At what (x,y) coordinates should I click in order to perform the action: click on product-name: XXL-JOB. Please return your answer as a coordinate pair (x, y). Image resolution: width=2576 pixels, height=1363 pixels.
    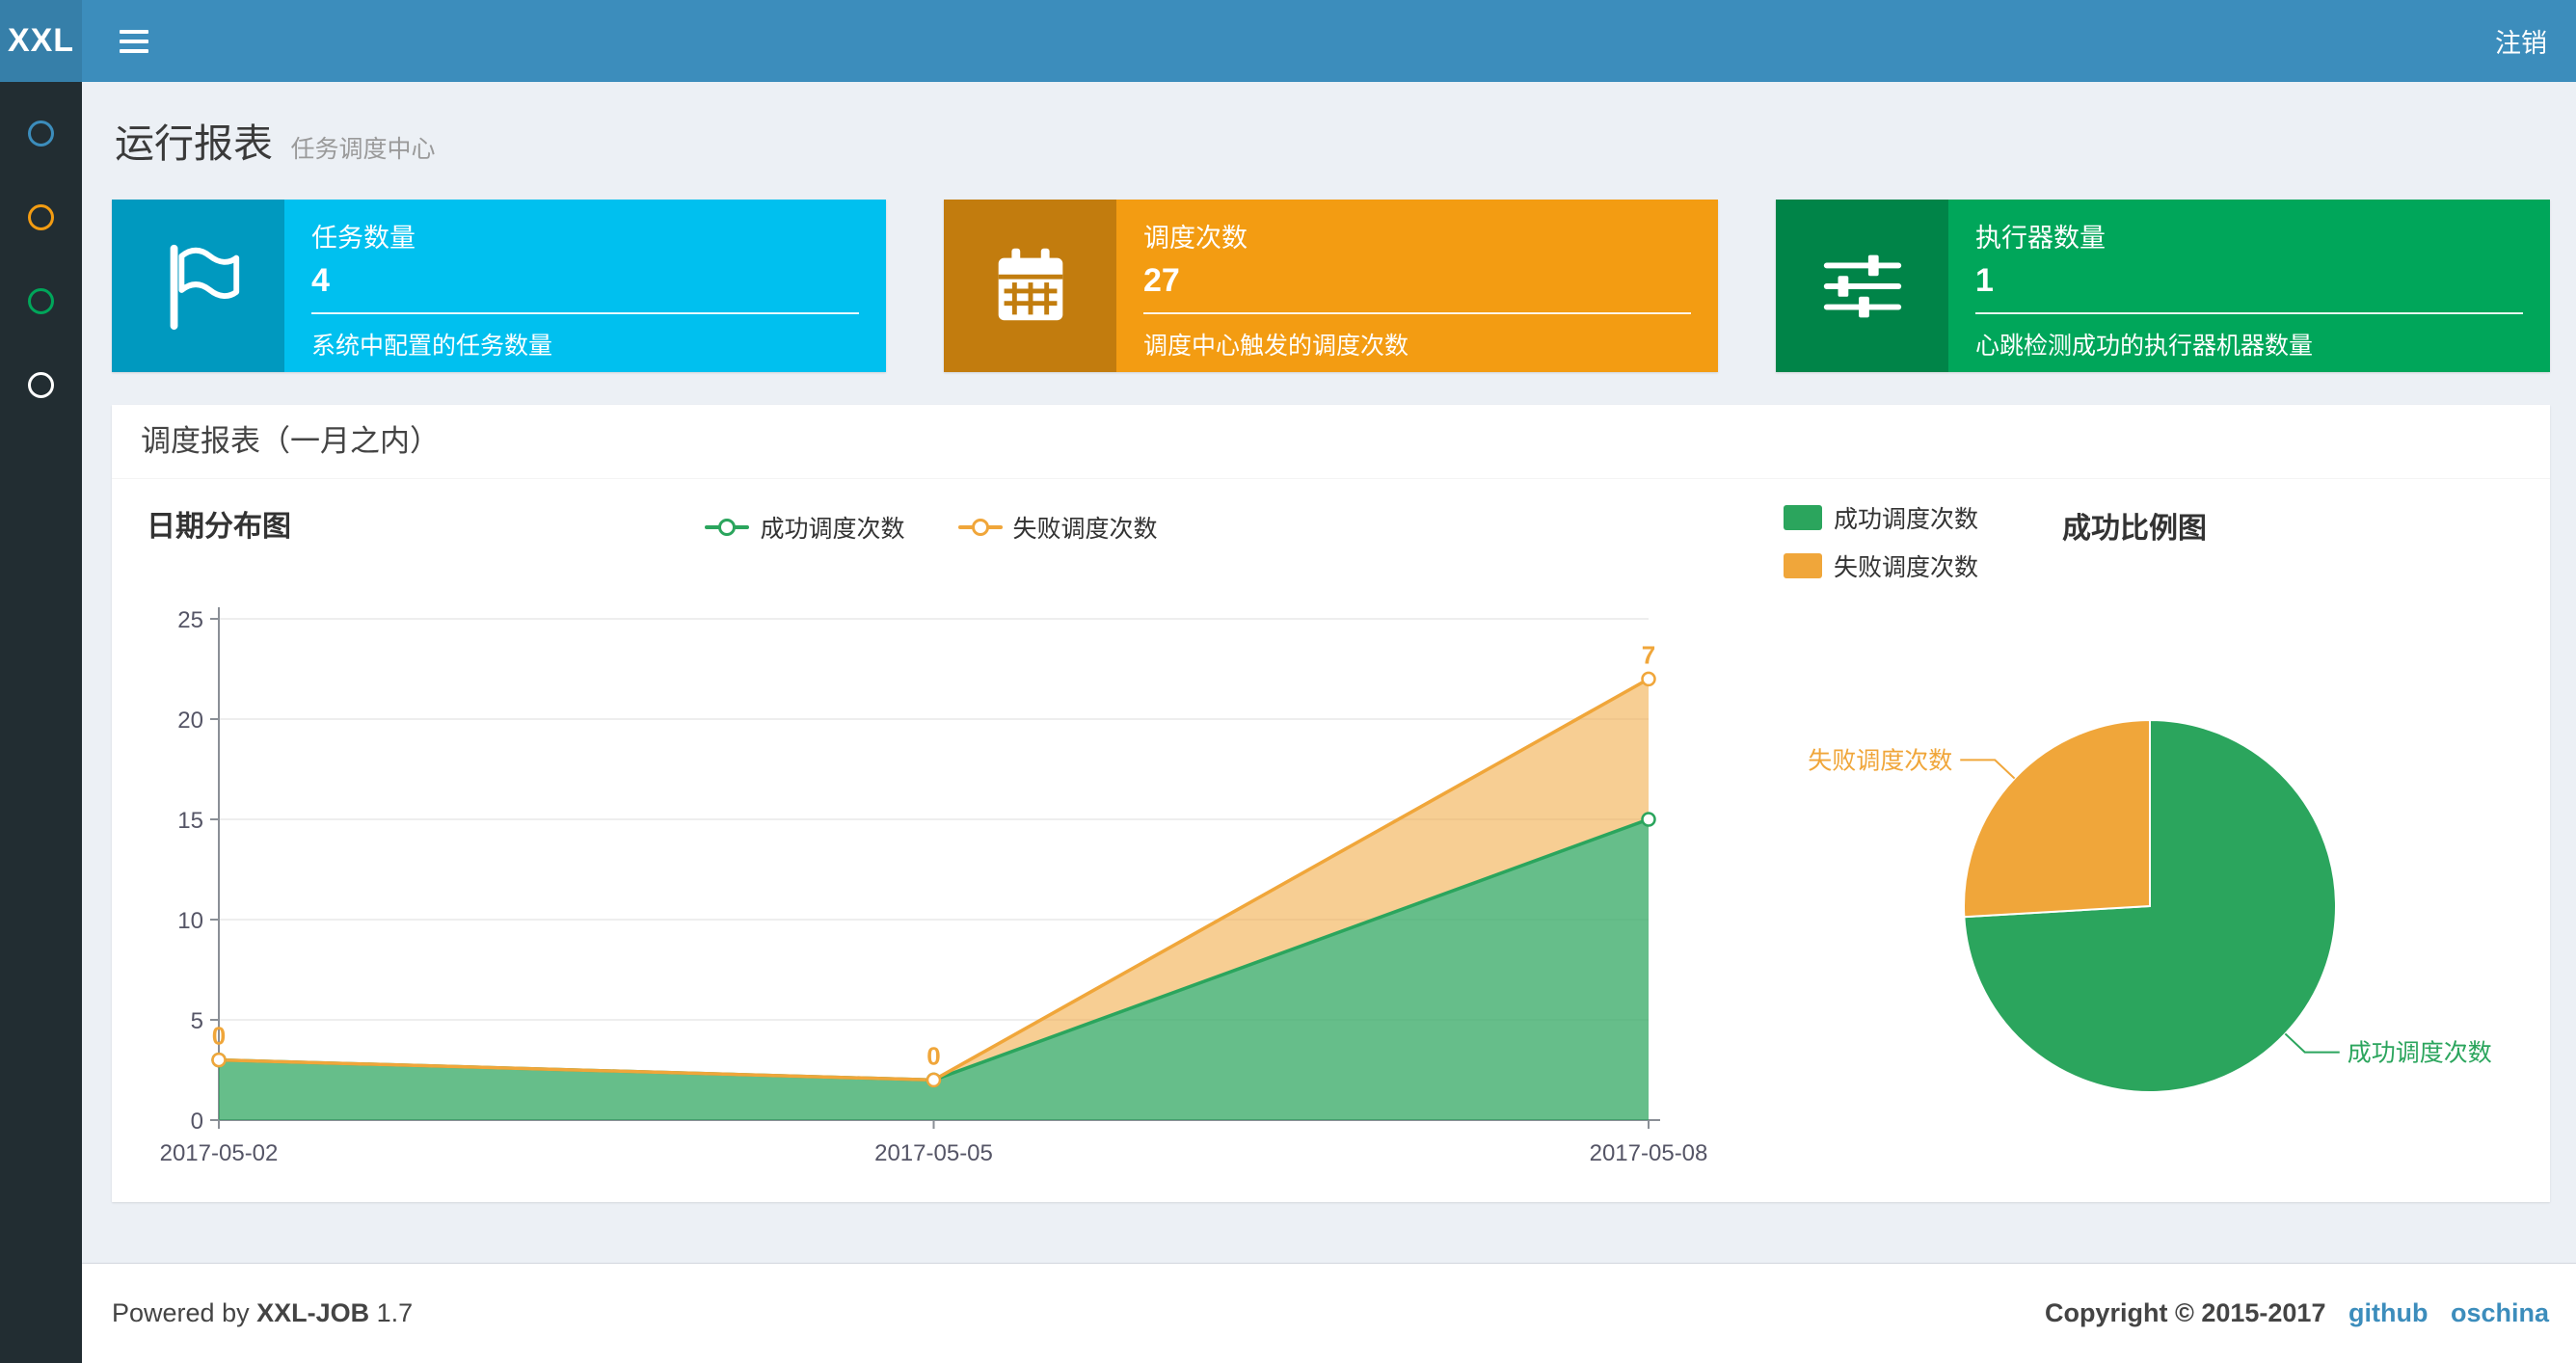
    Looking at the image, I should click on (313, 1312).